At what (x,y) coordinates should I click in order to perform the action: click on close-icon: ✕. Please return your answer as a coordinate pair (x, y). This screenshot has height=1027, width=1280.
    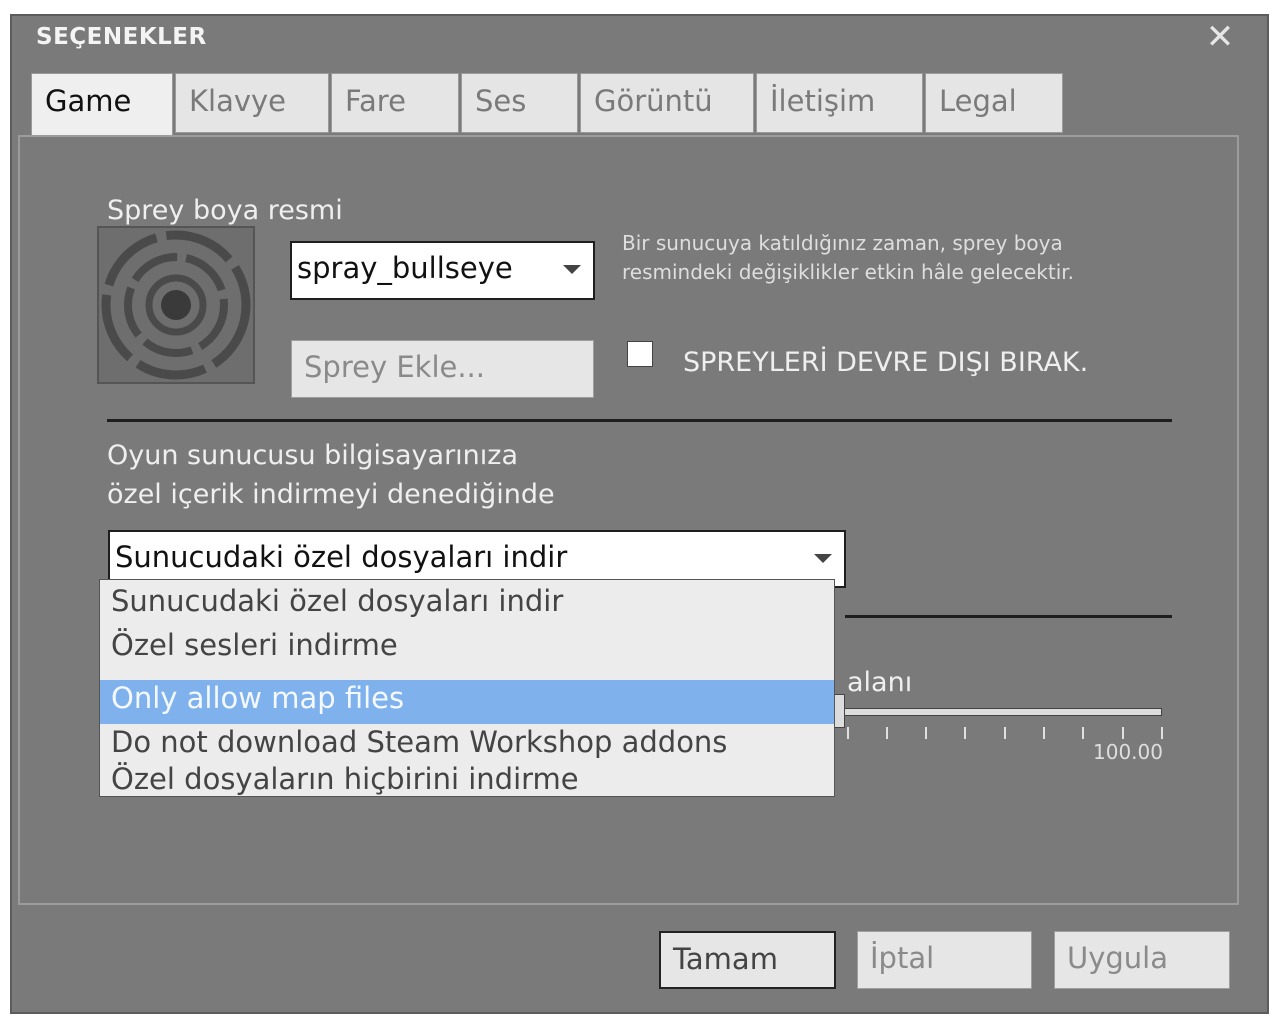
    Looking at the image, I should click on (1220, 37).